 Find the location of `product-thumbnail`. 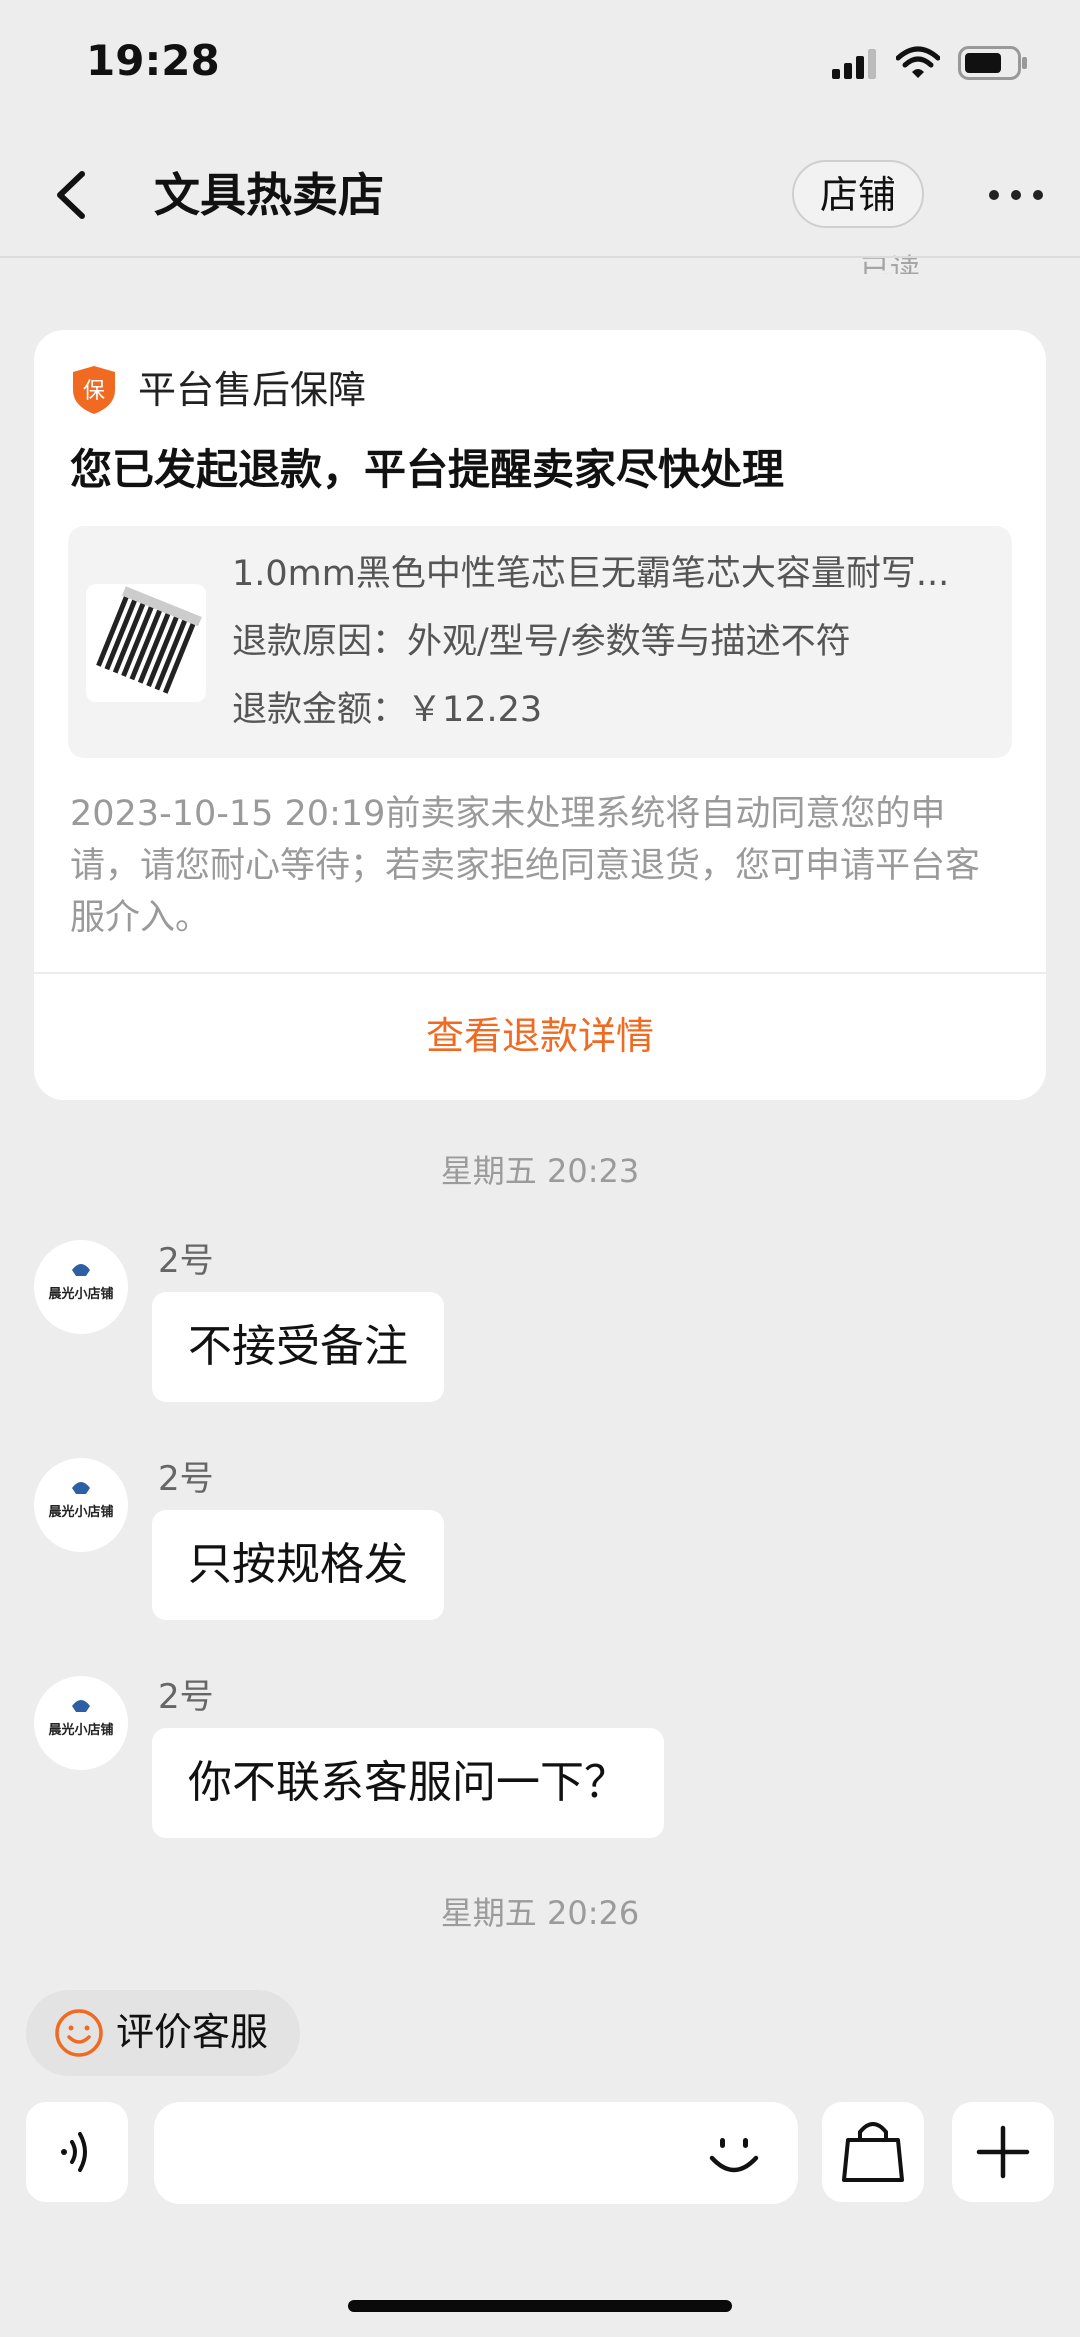

product-thumbnail is located at coordinates (146, 643).